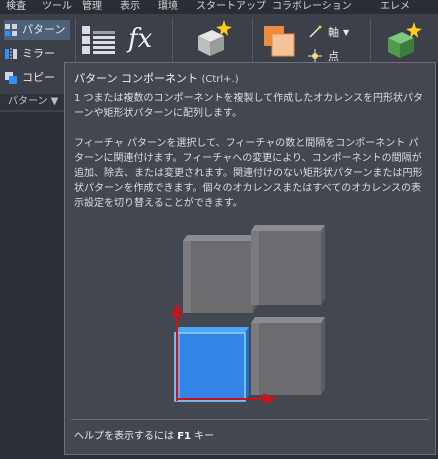  I want to click on pattern-button-label: パターン, so click(44, 29).